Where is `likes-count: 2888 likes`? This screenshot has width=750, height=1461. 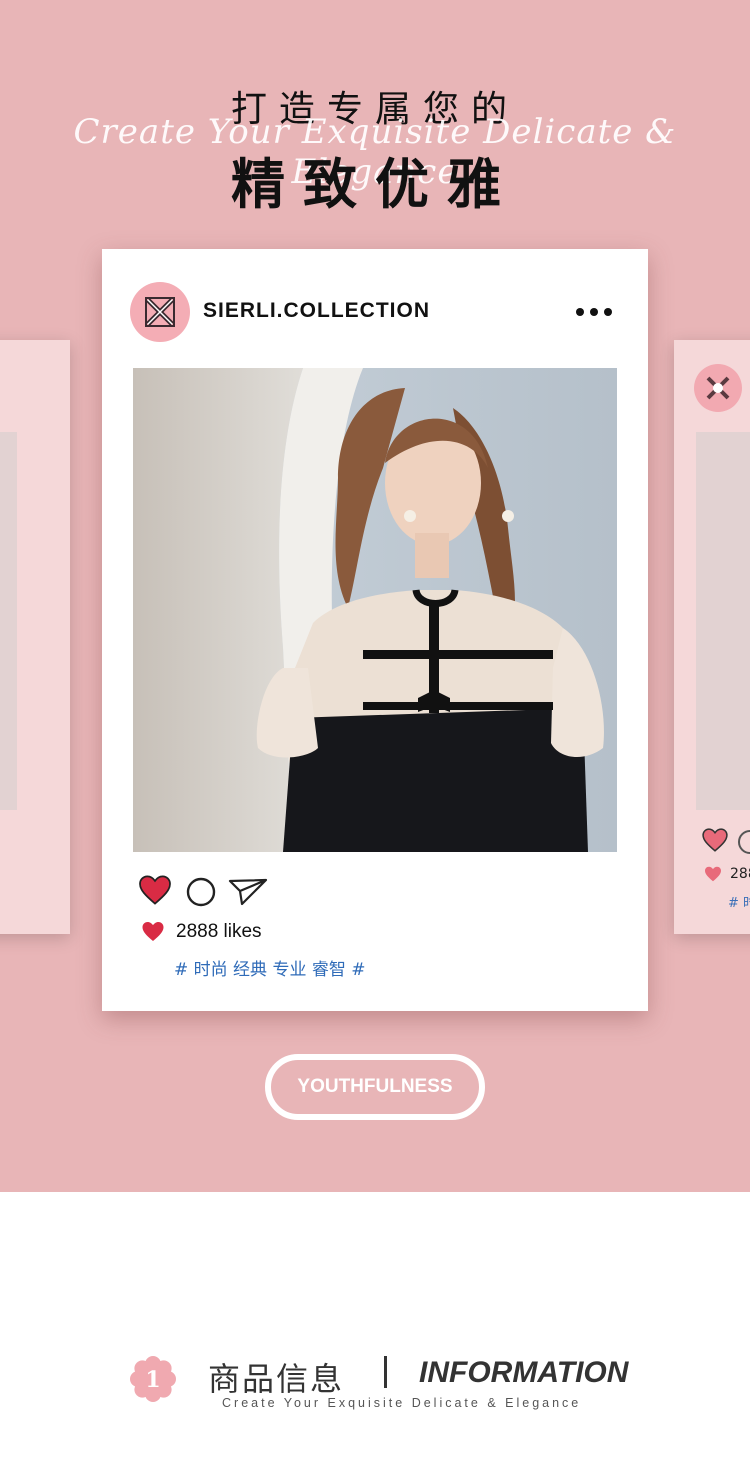 likes-count: 2888 likes is located at coordinates (219, 931).